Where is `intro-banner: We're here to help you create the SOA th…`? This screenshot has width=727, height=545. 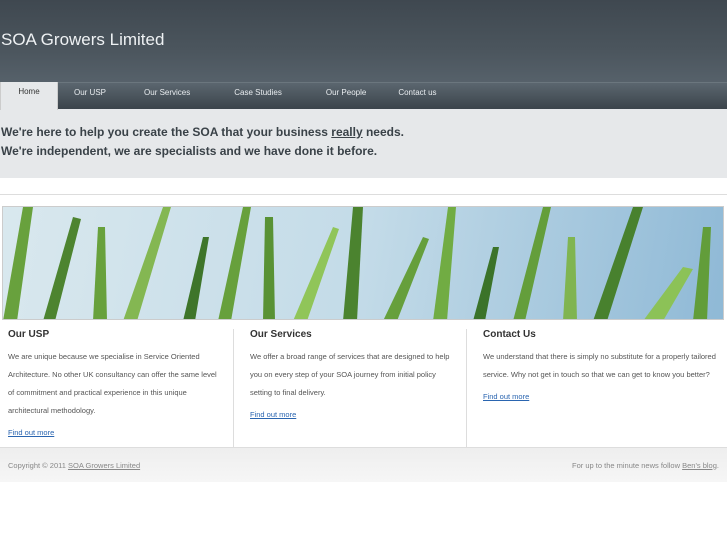
intro-banner: We're here to help you create the SOA th… is located at coordinates (363, 143).